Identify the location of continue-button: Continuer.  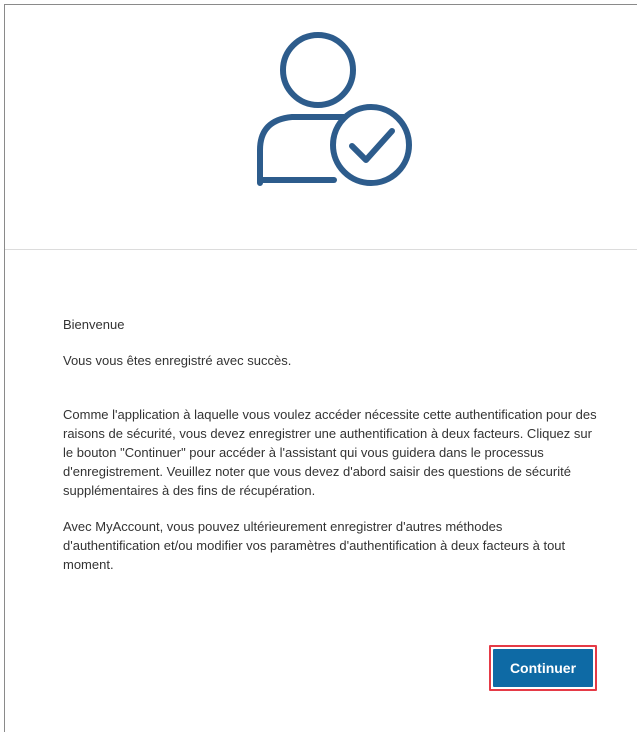
(543, 668).